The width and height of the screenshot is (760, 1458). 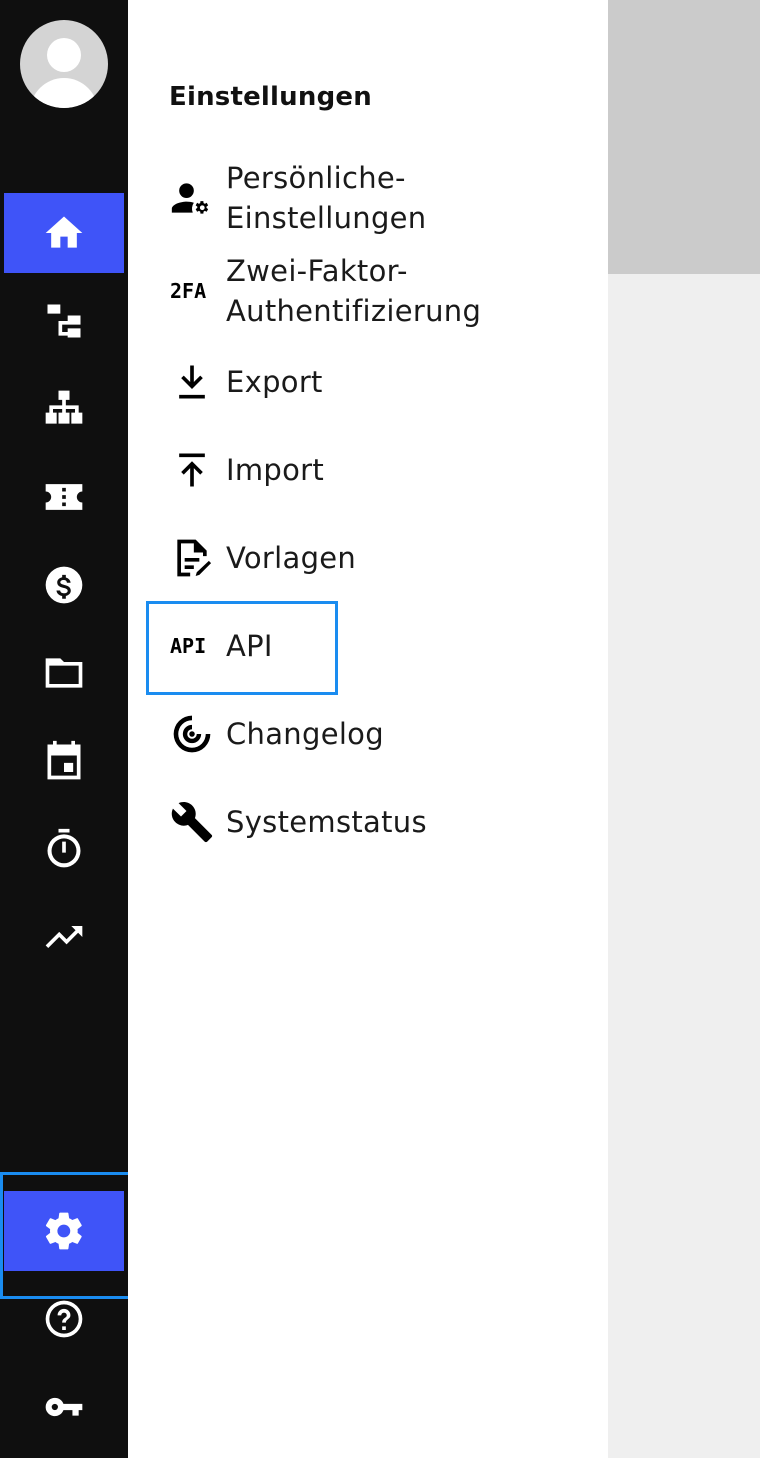 I want to click on api-icon: API, so click(x=191, y=646).